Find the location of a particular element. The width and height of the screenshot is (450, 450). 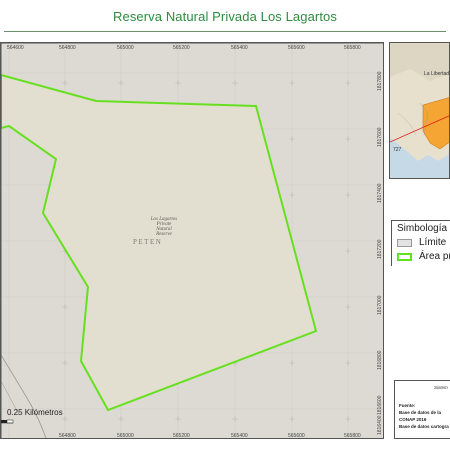

inset-canvas is located at coordinates (419, 110).